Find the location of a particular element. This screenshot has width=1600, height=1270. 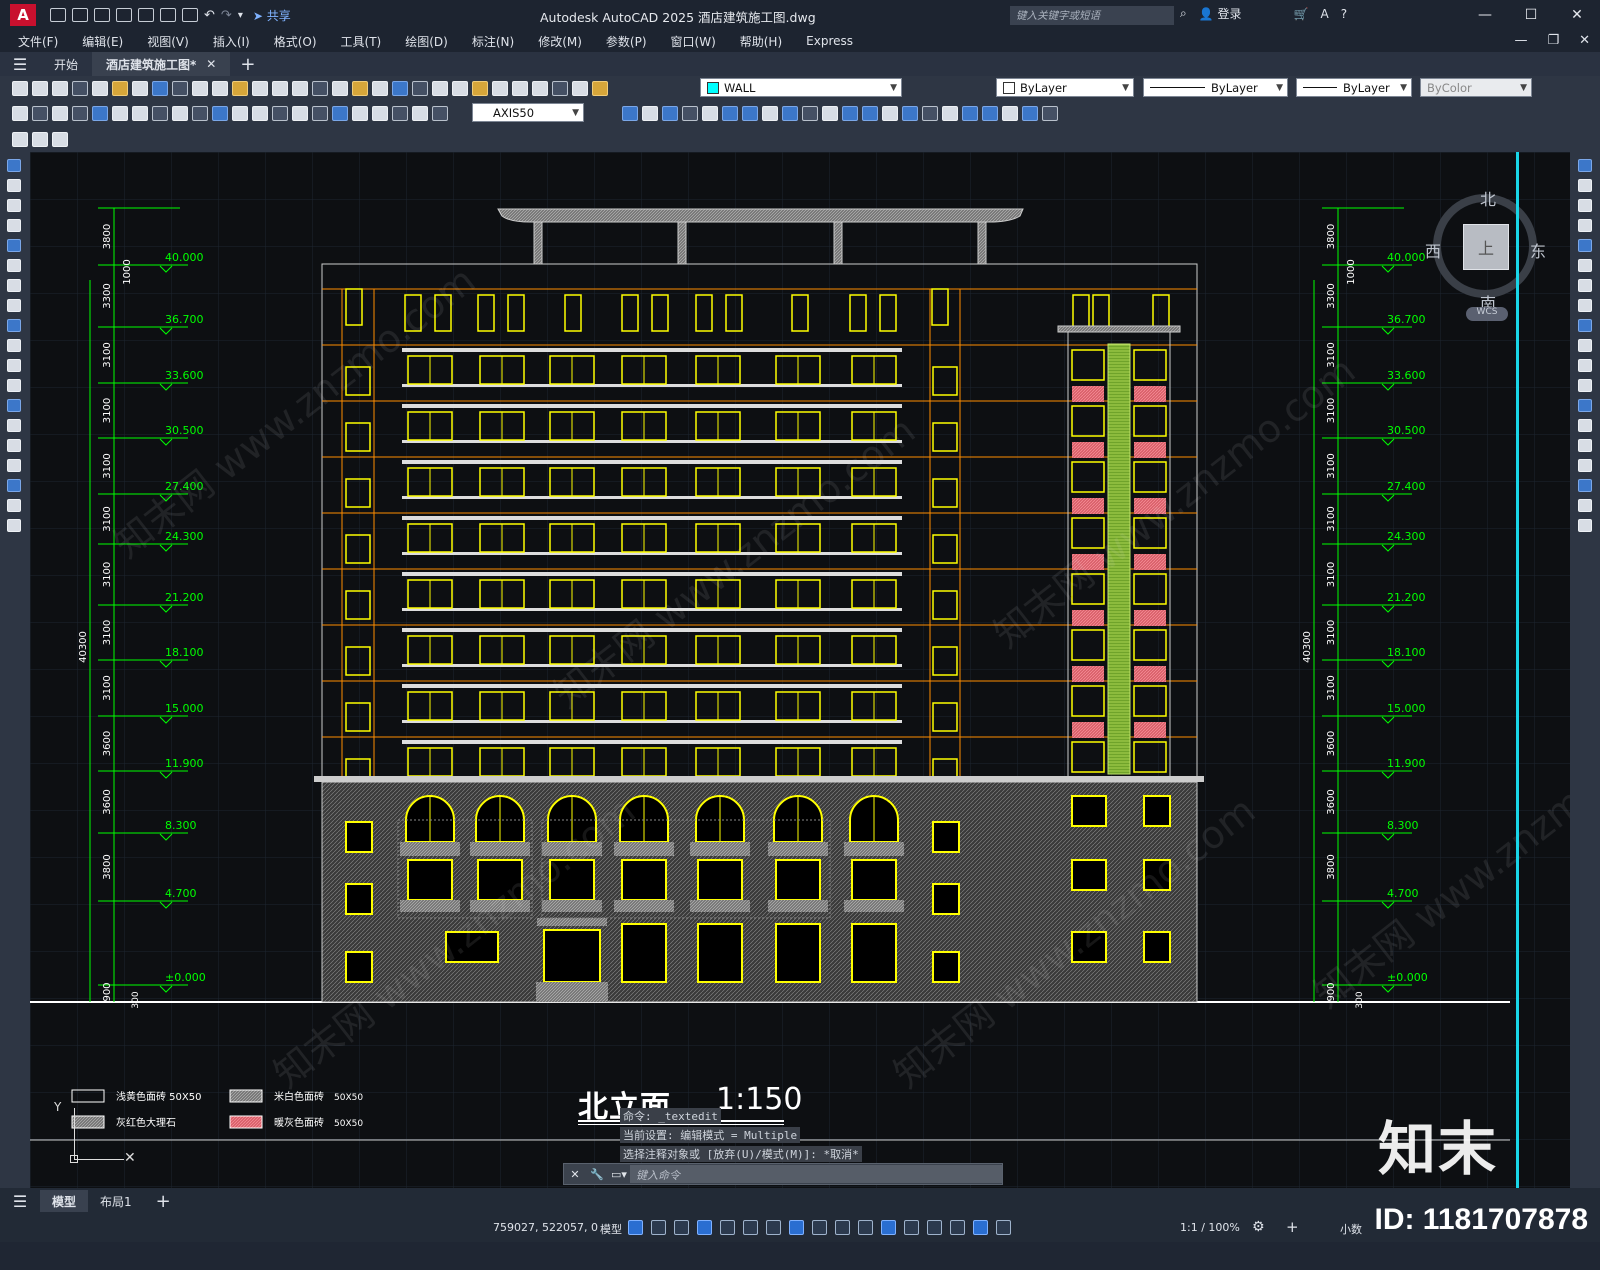

menu-edit: 编辑(E) is located at coordinates (102, 41).